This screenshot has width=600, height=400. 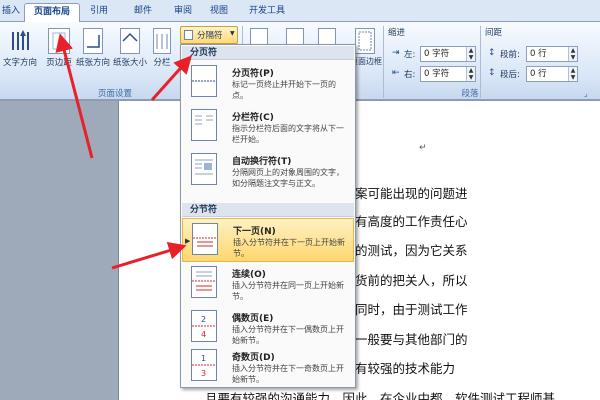 What do you see at coordinates (124, 151) in the screenshot?
I see `annotation-arrows` at bounding box center [124, 151].